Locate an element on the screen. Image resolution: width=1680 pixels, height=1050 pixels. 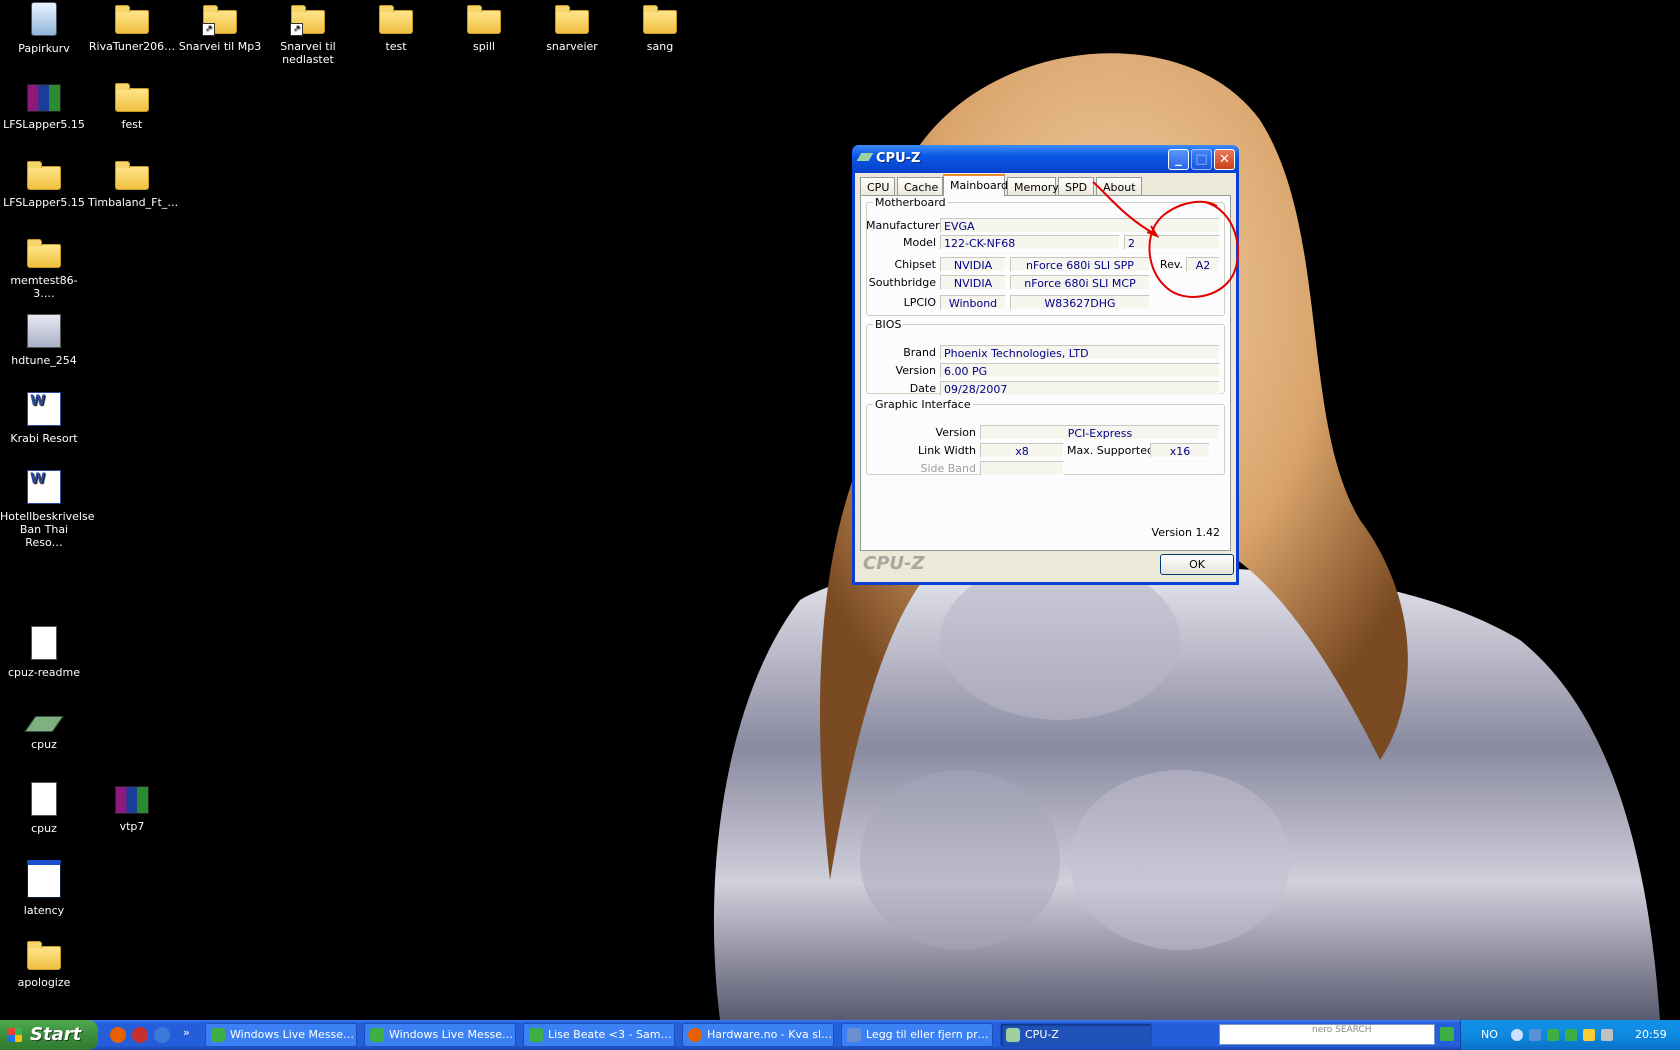
close-button: ✕ is located at coordinates (1224, 159).